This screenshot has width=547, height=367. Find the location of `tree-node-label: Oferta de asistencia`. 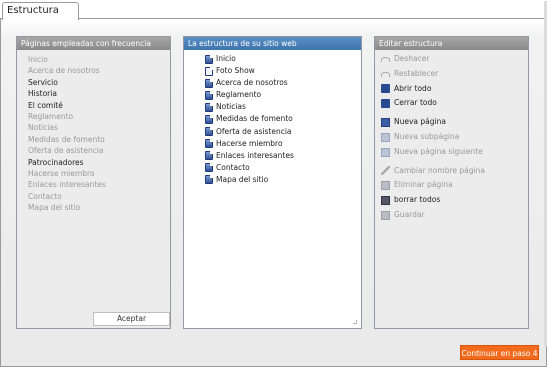

tree-node-label: Oferta de asistencia is located at coordinates (254, 131).